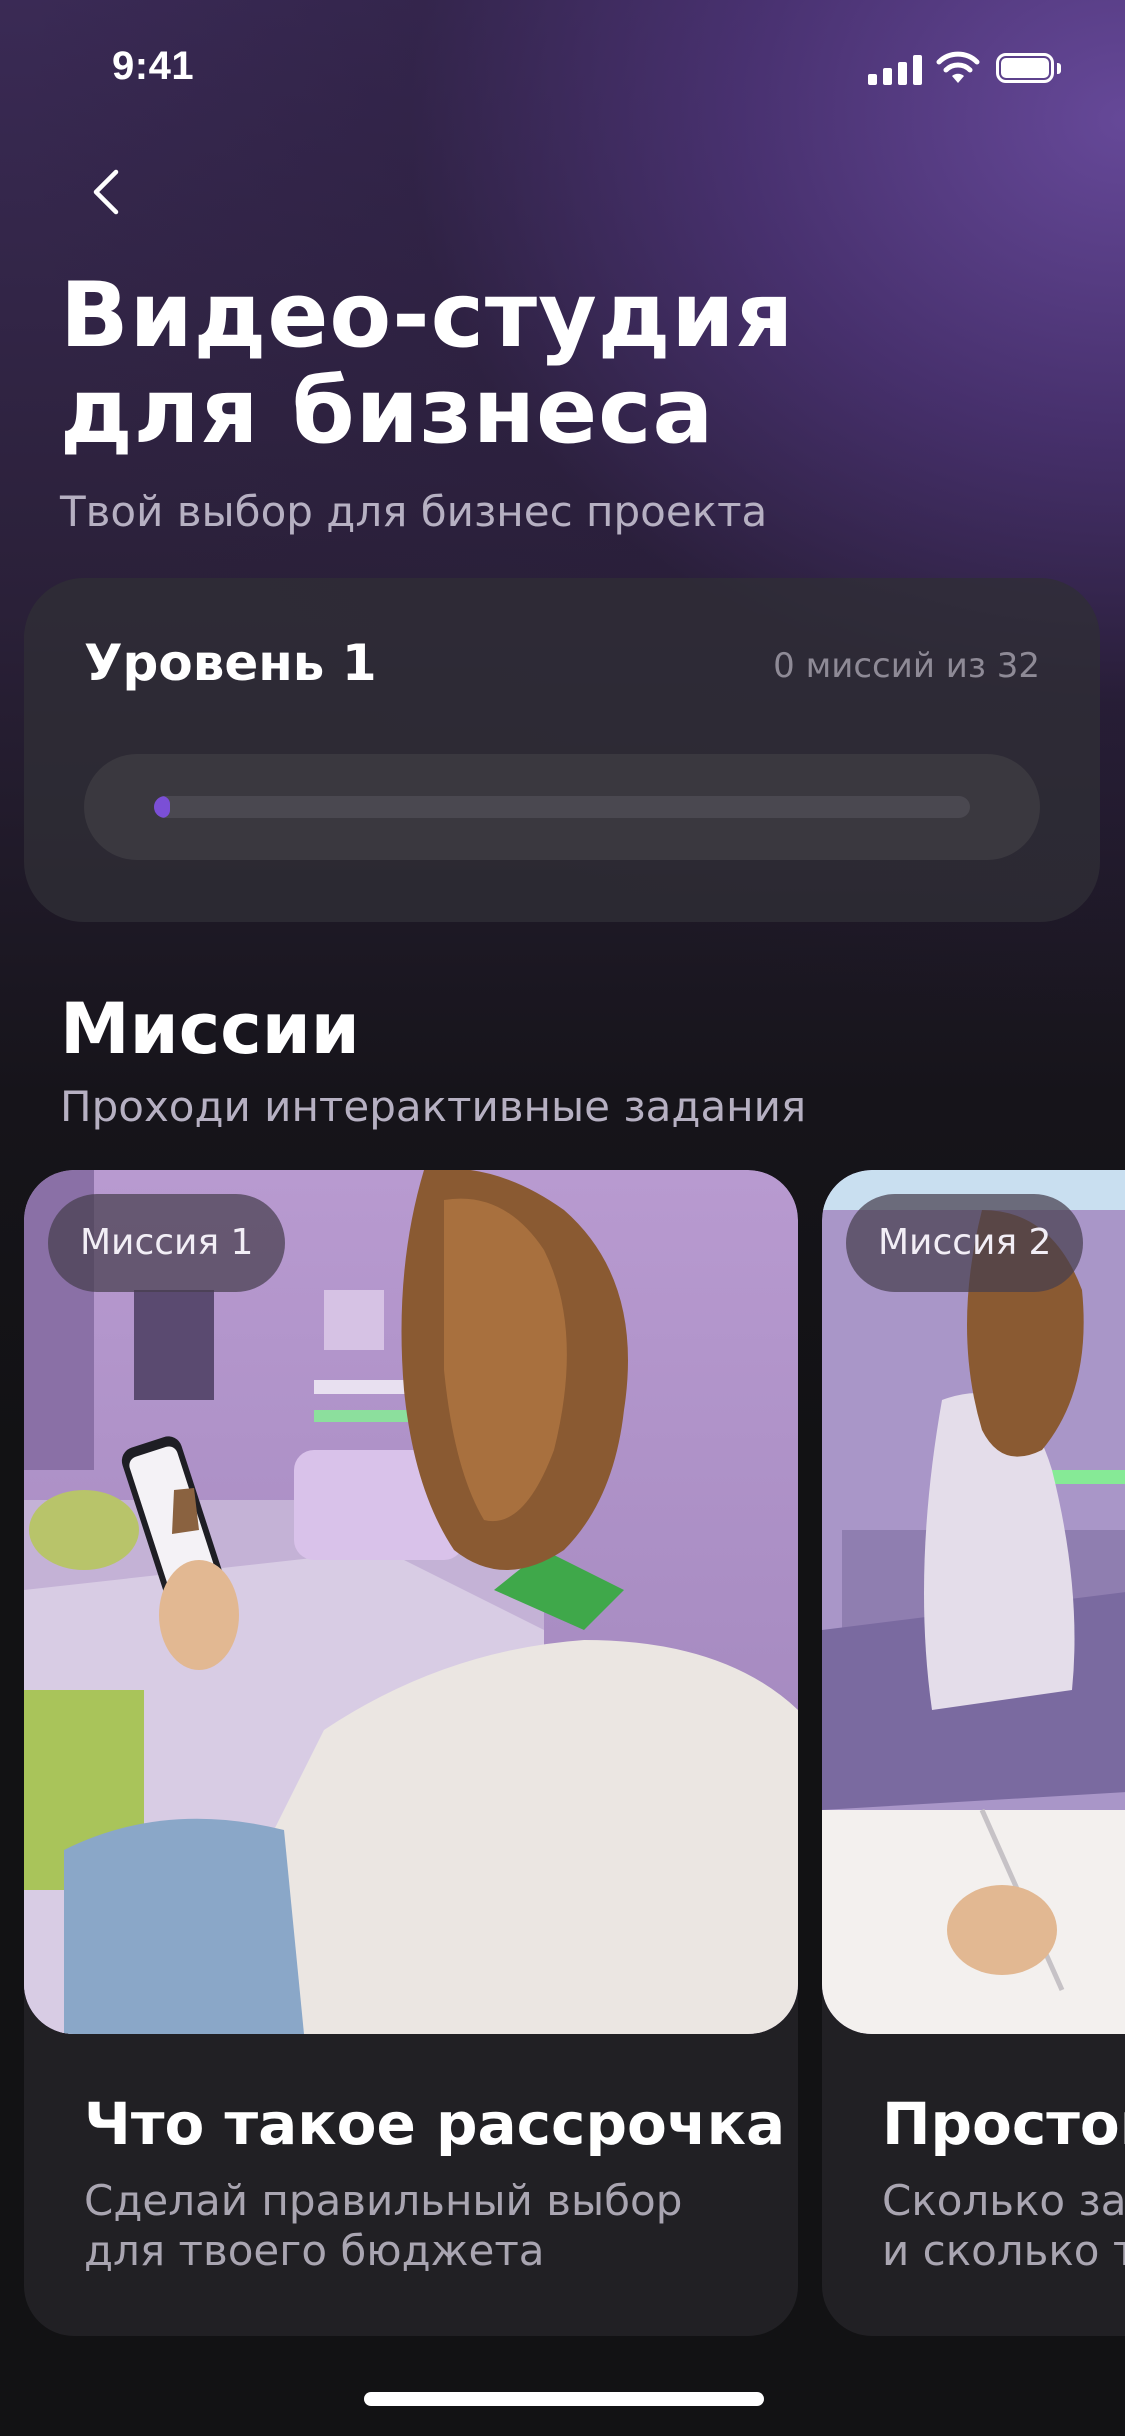 This screenshot has width=1125, height=2436. What do you see at coordinates (153, 66) in the screenshot?
I see `status-time: 9:41` at bounding box center [153, 66].